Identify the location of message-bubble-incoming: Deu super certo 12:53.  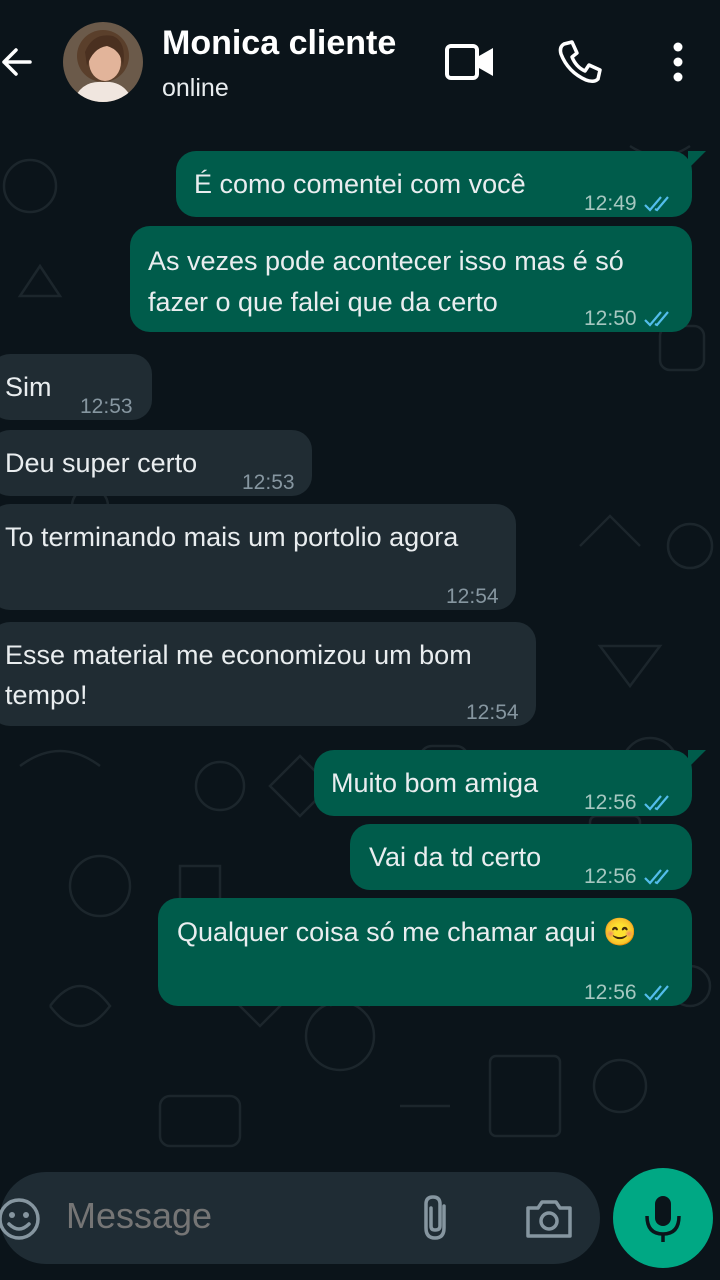
(156, 463).